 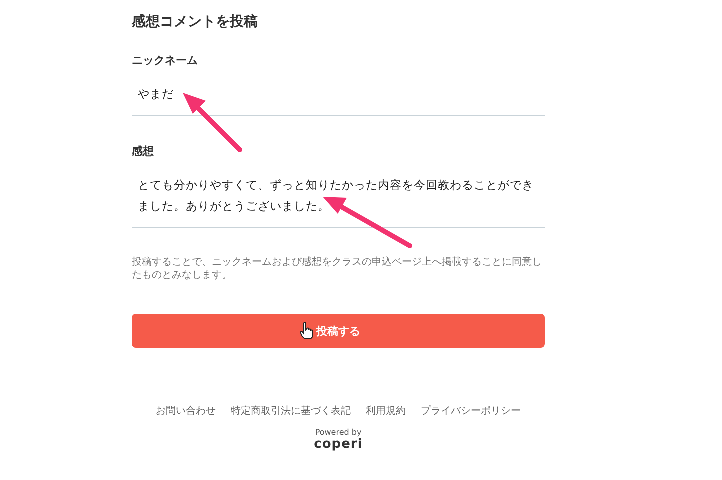 What do you see at coordinates (165, 60) in the screenshot?
I see `field-label: ニックネーム` at bounding box center [165, 60].